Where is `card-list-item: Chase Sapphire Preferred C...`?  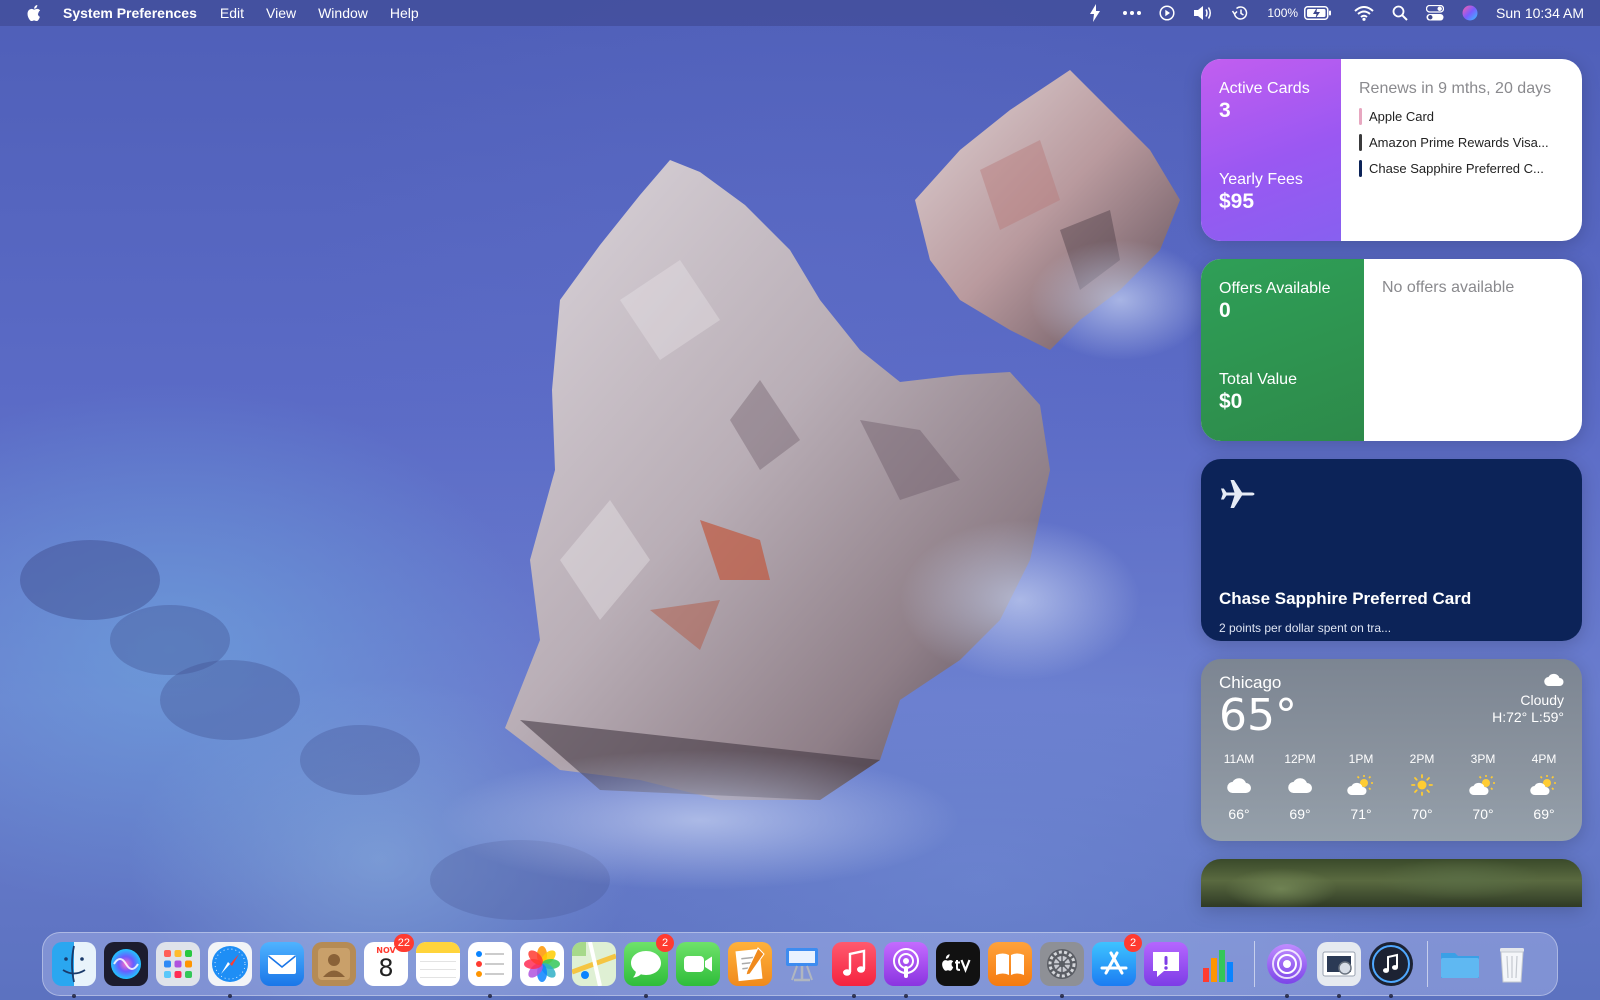
card-list-item: Chase Sapphire Preferred C... is located at coordinates (1470, 168).